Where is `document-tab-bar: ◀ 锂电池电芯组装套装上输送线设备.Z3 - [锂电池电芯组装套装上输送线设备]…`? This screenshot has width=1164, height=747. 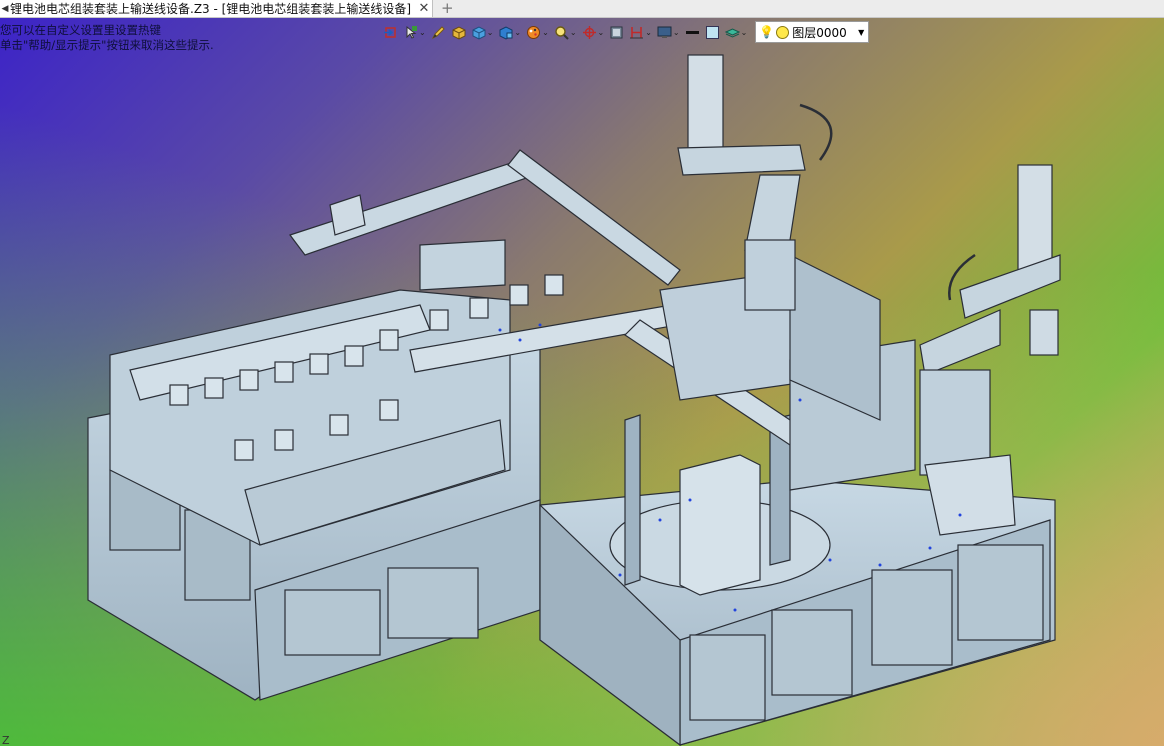 document-tab-bar: ◀ 锂电池电芯组装套装上输送线设备.Z3 - [锂电池电芯组装套装上输送线设备]… is located at coordinates (582, 9).